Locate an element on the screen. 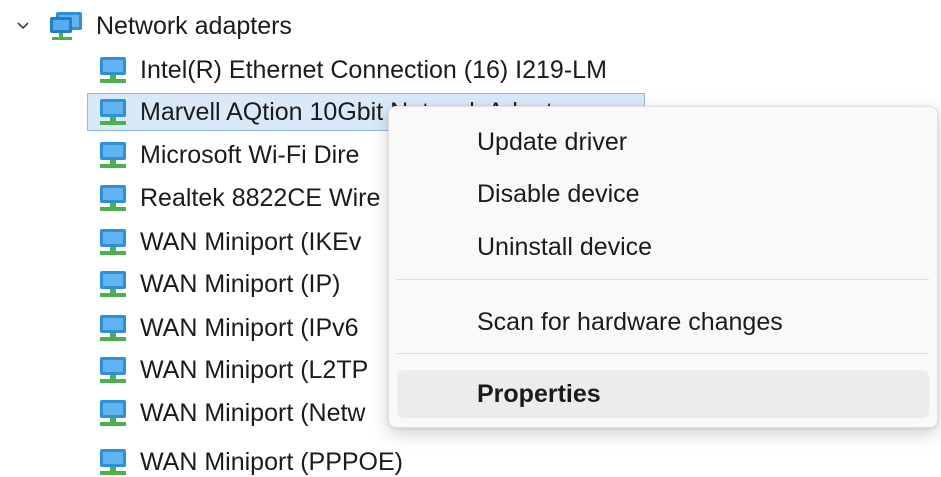 This screenshot has height=477, width=941. menu-item-update-driver: Update driver is located at coordinates (663, 142).